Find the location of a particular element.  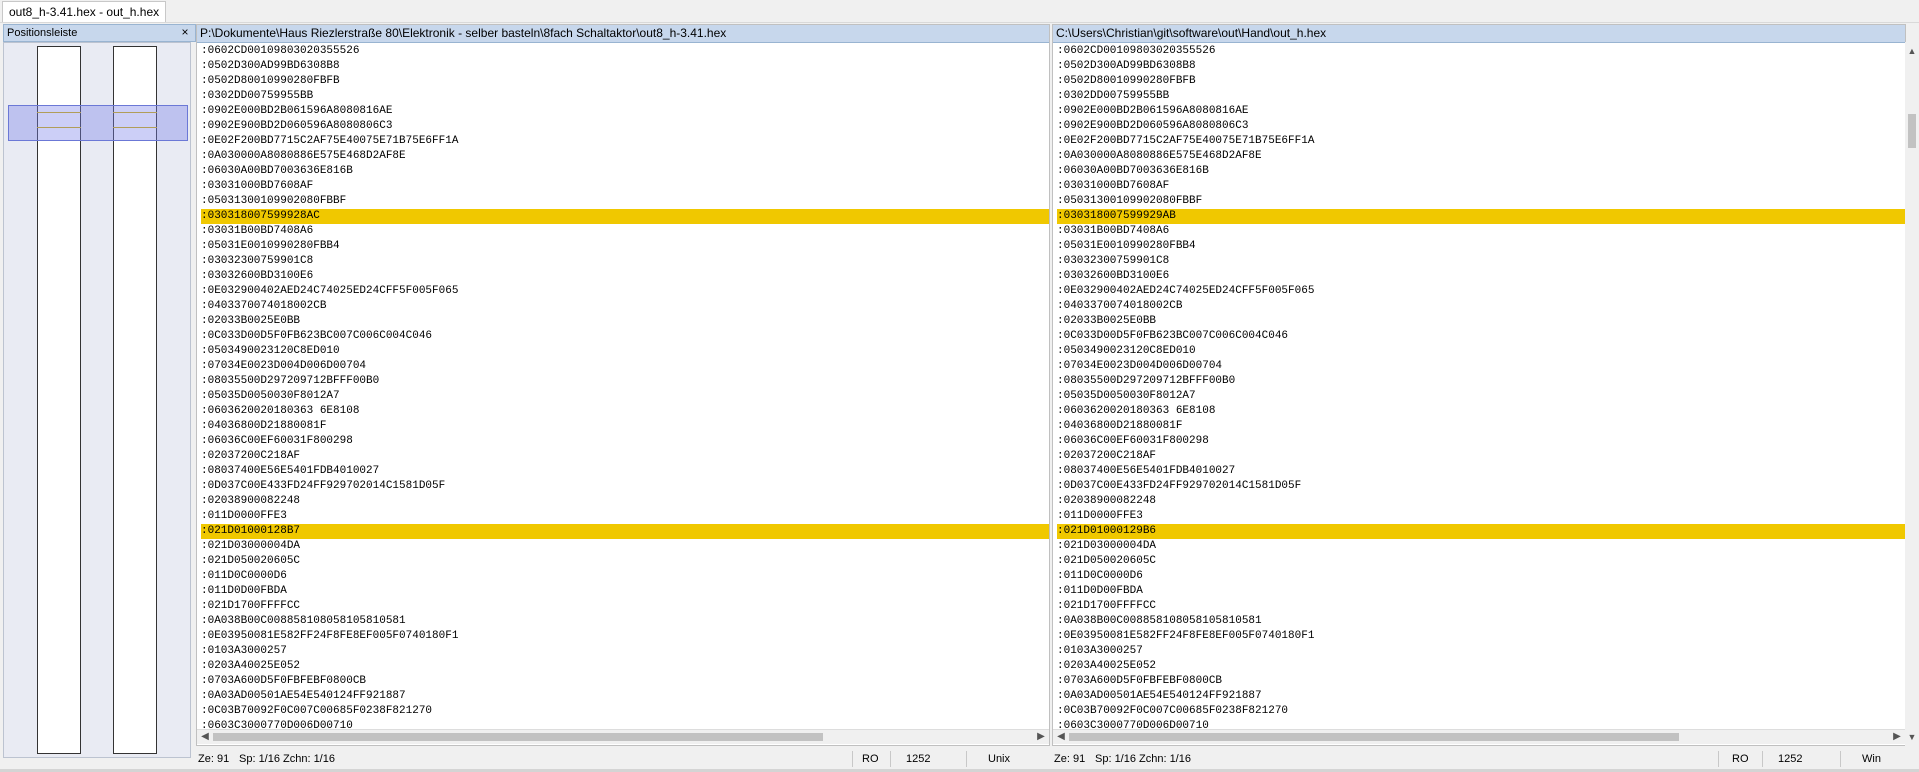

text-line: :0A038B00C008858108058105810581 is located at coordinates (1479, 621).